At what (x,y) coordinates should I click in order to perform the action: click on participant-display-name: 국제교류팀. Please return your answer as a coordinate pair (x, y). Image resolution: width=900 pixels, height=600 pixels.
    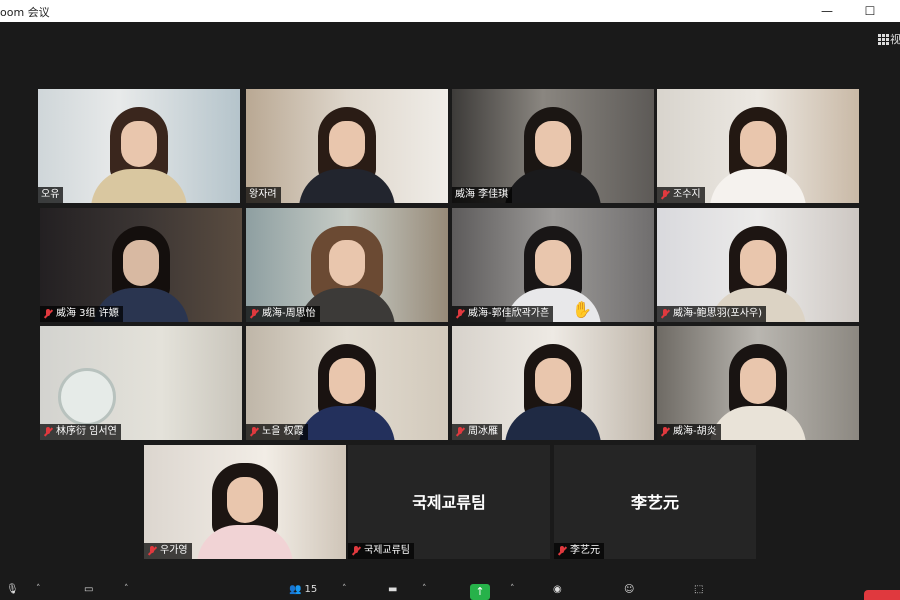
    Looking at the image, I should click on (449, 502).